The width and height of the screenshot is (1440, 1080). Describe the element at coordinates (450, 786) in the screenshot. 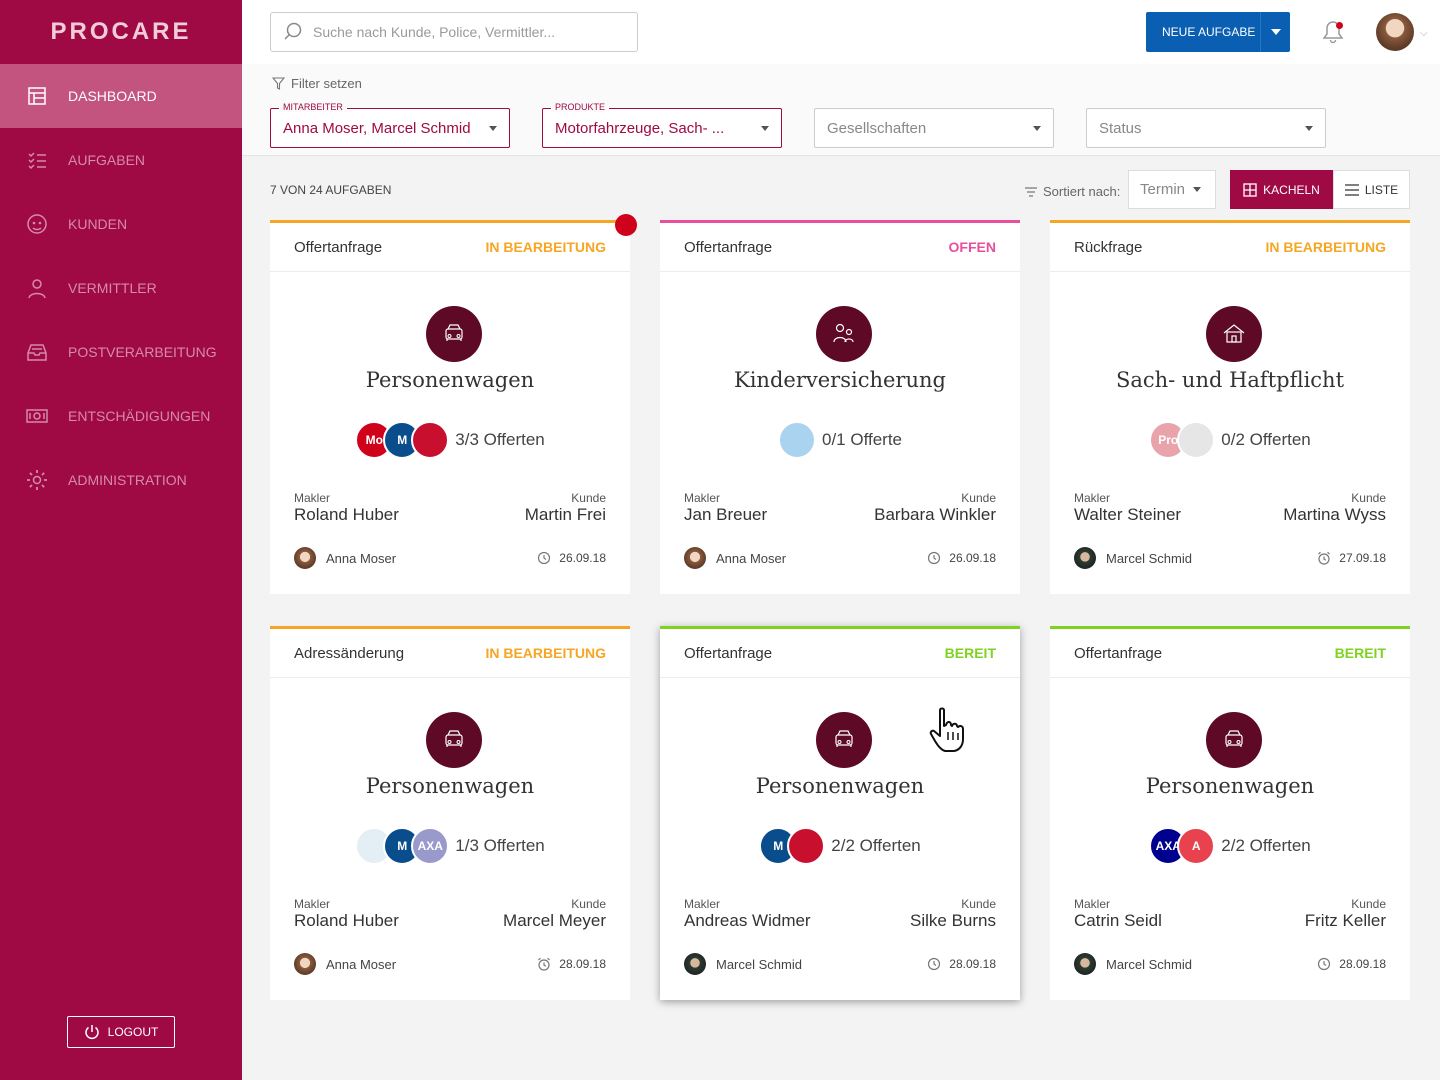

I see `product-title: Personenwagen` at that location.